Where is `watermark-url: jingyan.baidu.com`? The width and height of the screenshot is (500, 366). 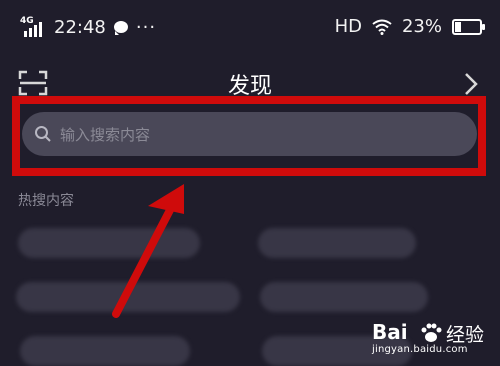 watermark-url: jingyan.baidu.com is located at coordinates (420, 349).